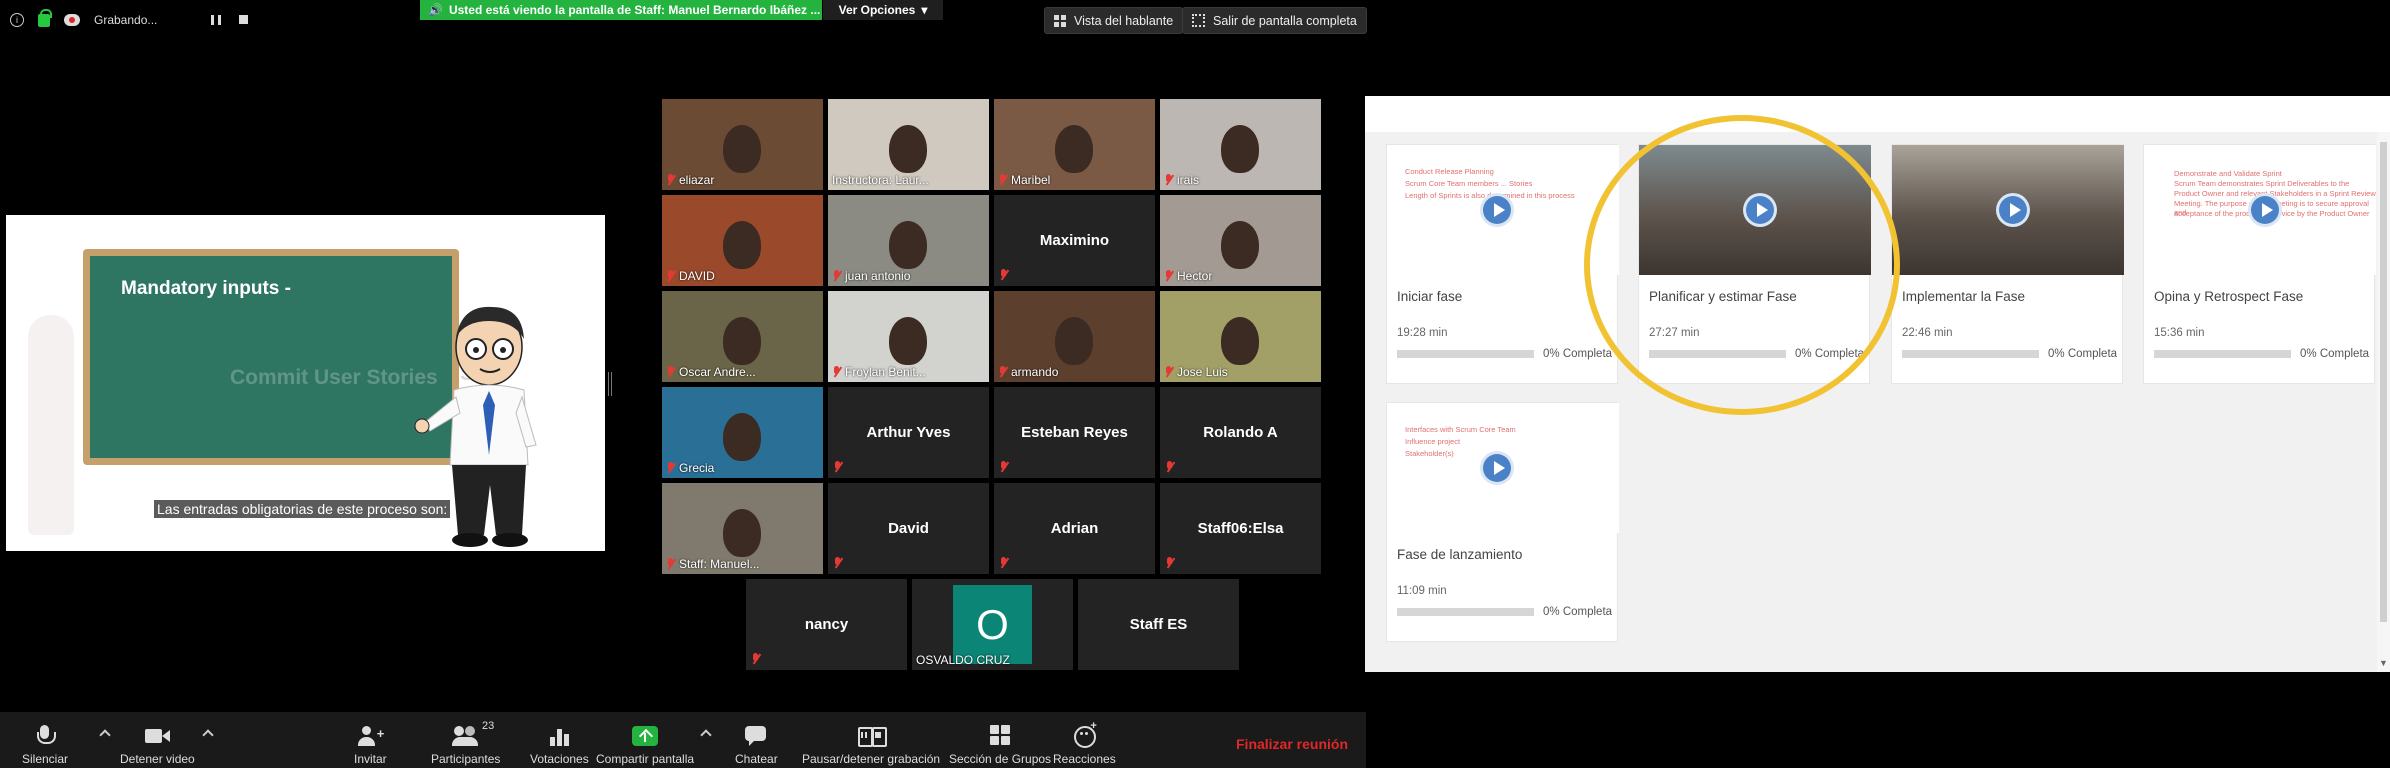  What do you see at coordinates (645, 736) in the screenshot?
I see `share-screen-icon` at bounding box center [645, 736].